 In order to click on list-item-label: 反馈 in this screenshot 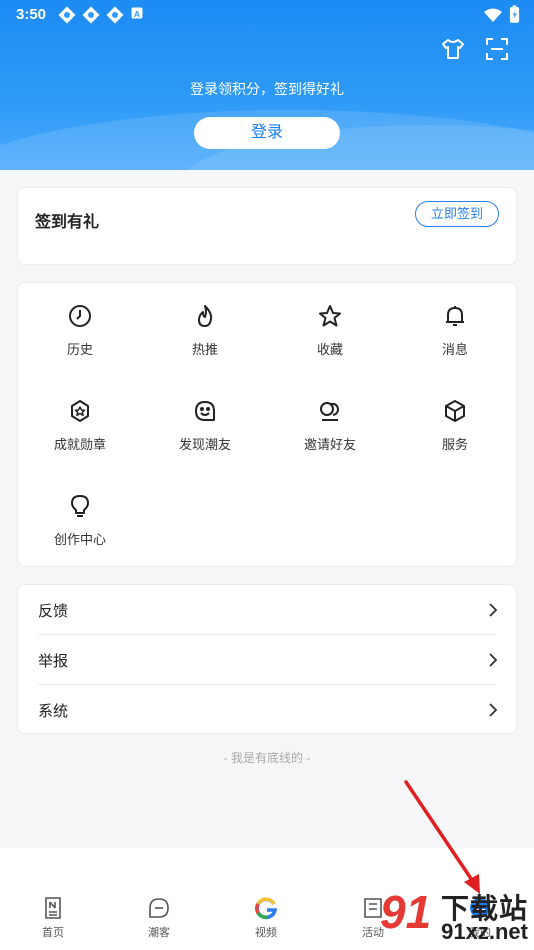, I will do `click(53, 611)`.